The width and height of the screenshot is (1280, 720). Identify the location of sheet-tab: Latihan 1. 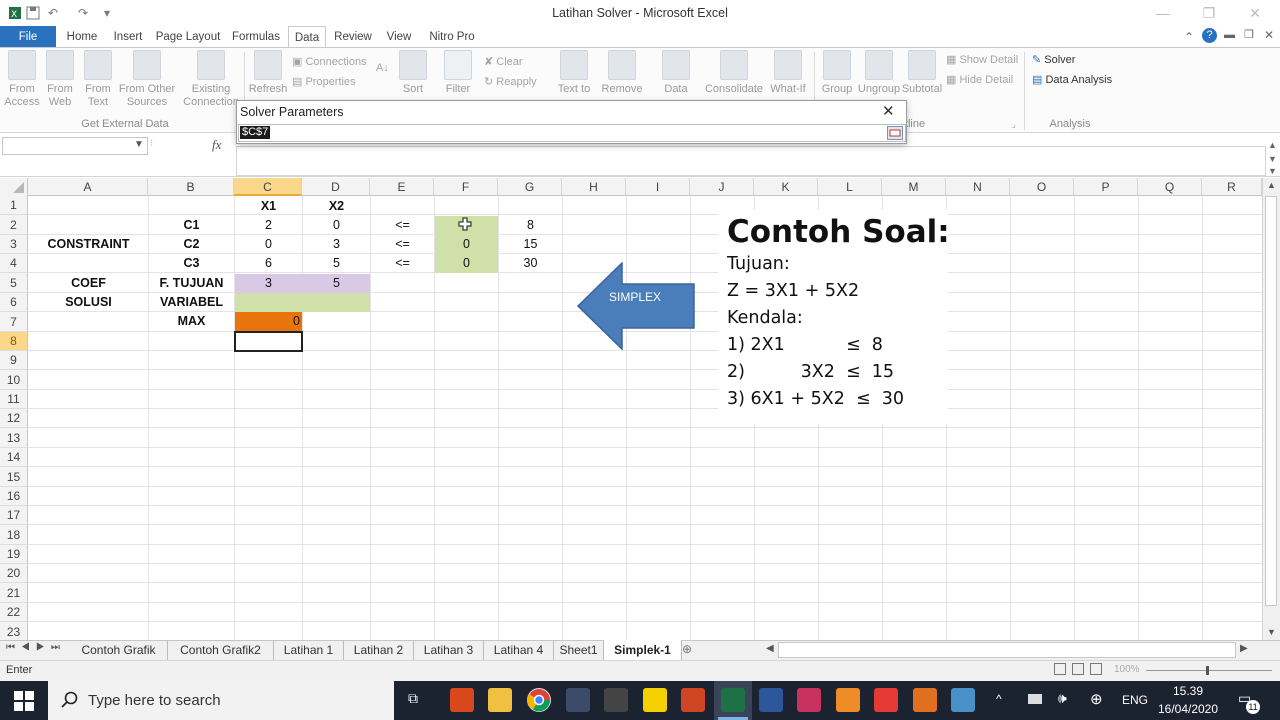
(309, 650).